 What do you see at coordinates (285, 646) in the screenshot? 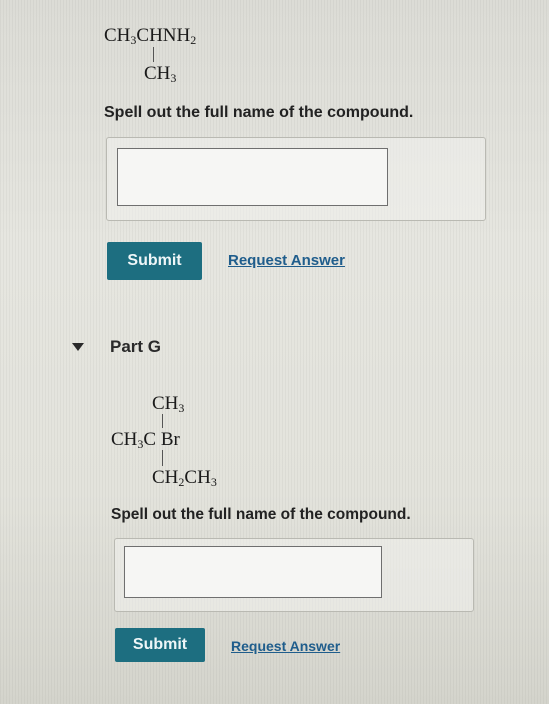
I see `part-g-request-answer-link: Request Answer` at bounding box center [285, 646].